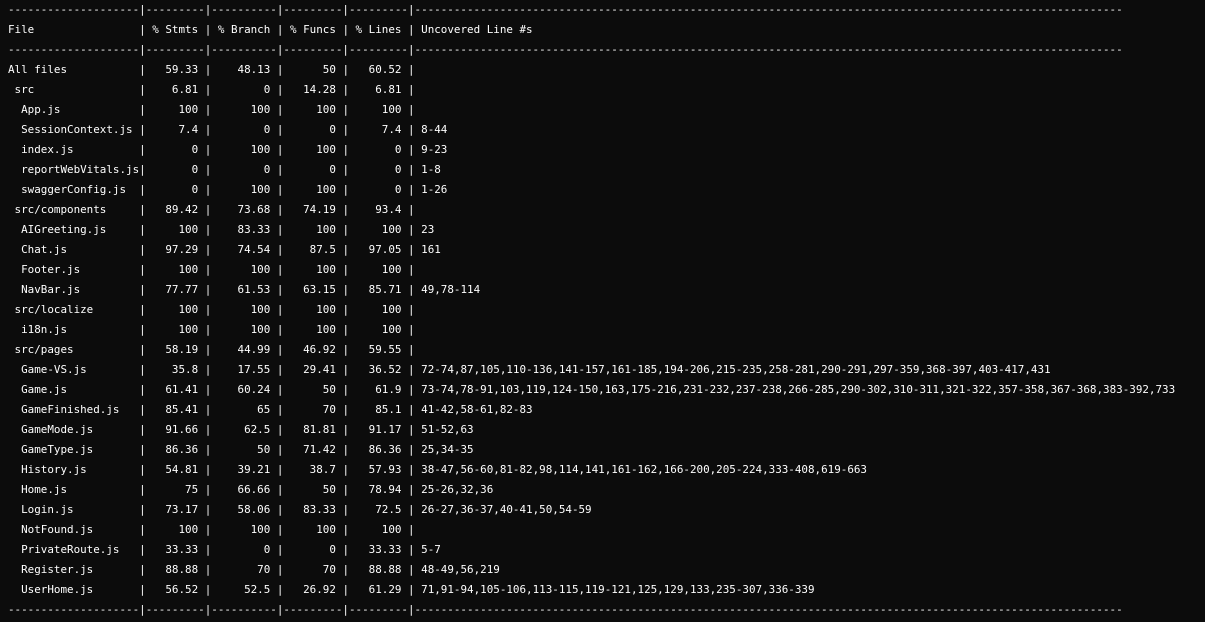 This screenshot has height=622, width=1205. I want to click on cell-lines: 33.33, so click(379, 549).